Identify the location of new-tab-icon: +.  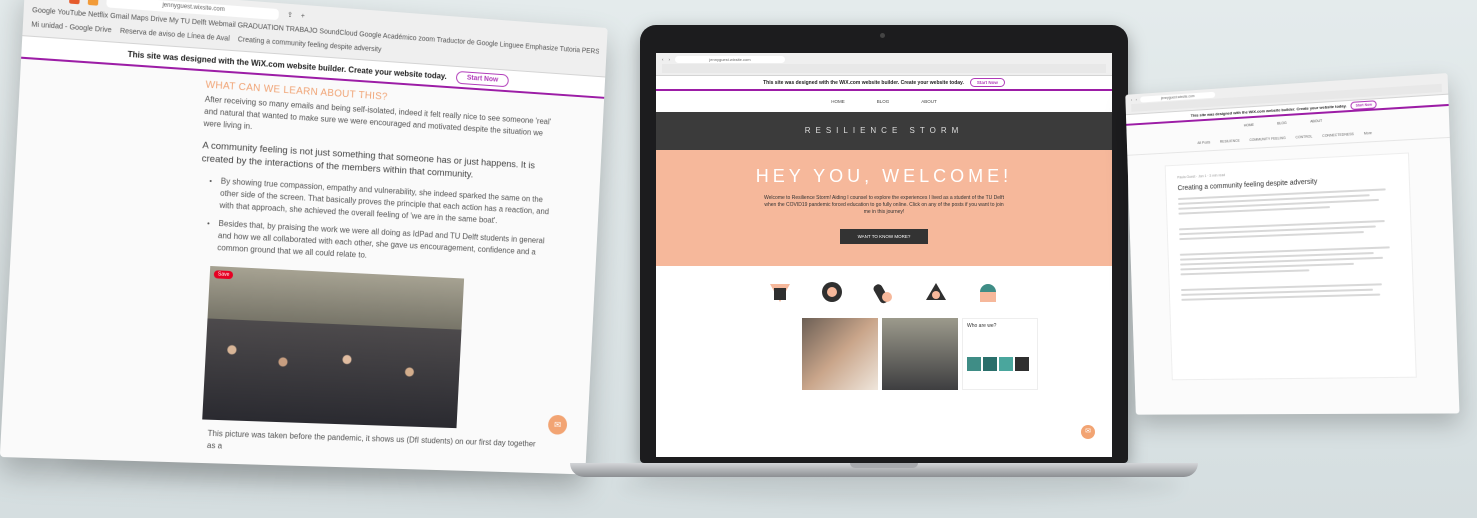
(303, 15).